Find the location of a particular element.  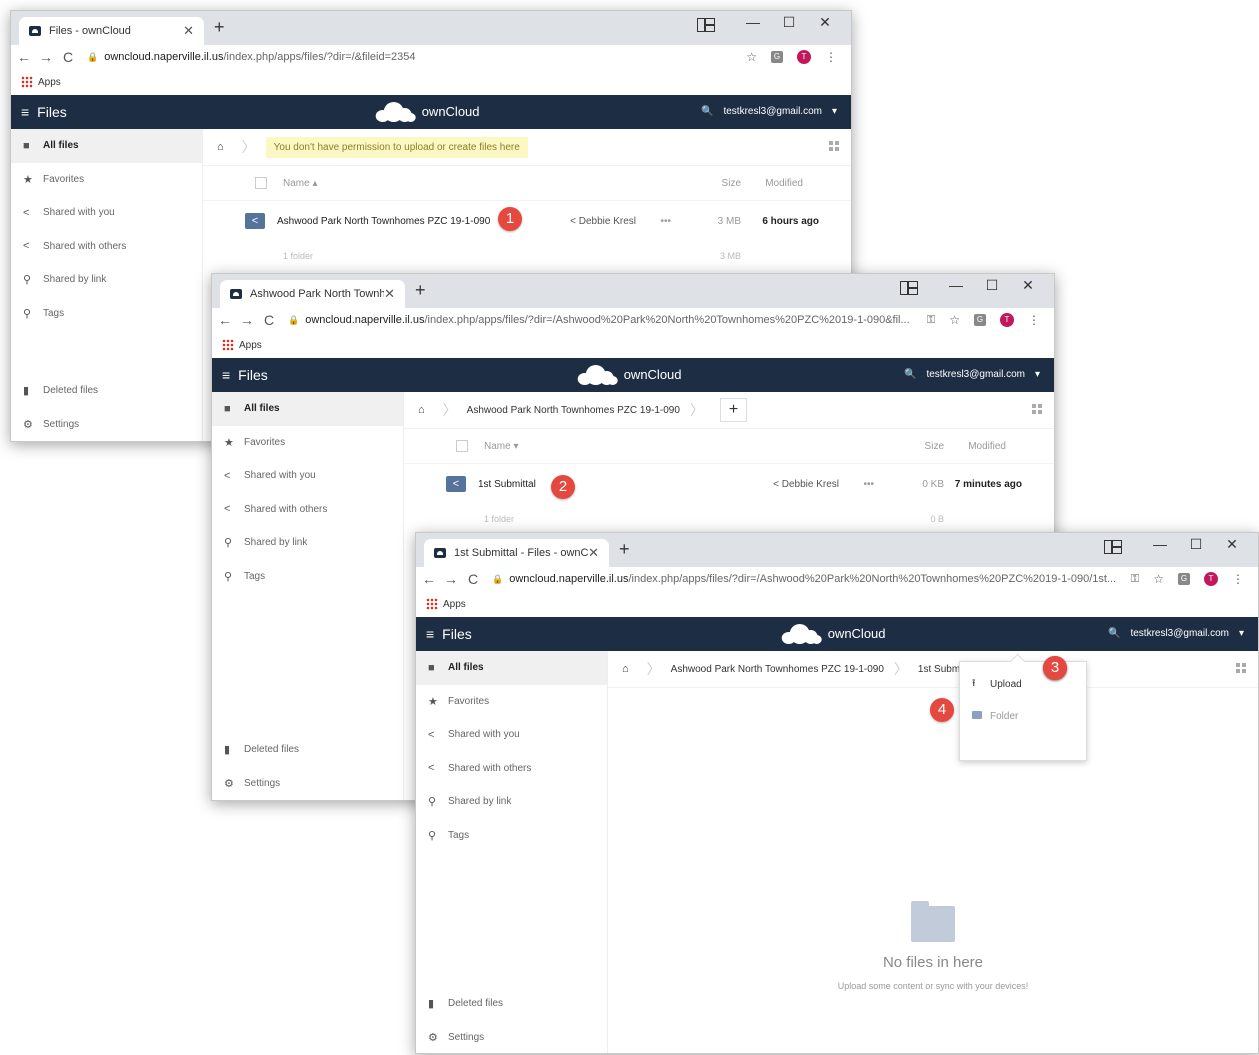

file-name: 1st Submittal is located at coordinates (507, 484).